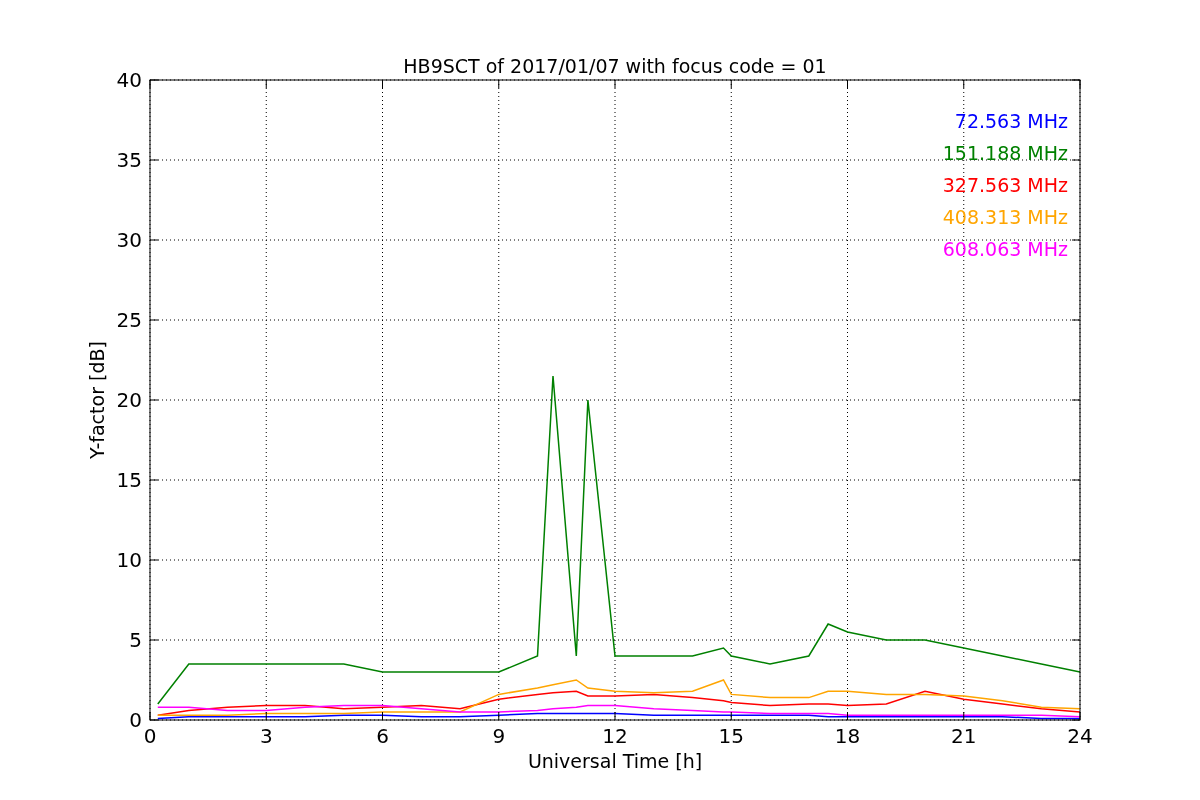 Image resolution: width=1200 pixels, height=800 pixels. Describe the element at coordinates (1005, 249) in the screenshot. I see `legend-label: 608.063 MHz` at that location.